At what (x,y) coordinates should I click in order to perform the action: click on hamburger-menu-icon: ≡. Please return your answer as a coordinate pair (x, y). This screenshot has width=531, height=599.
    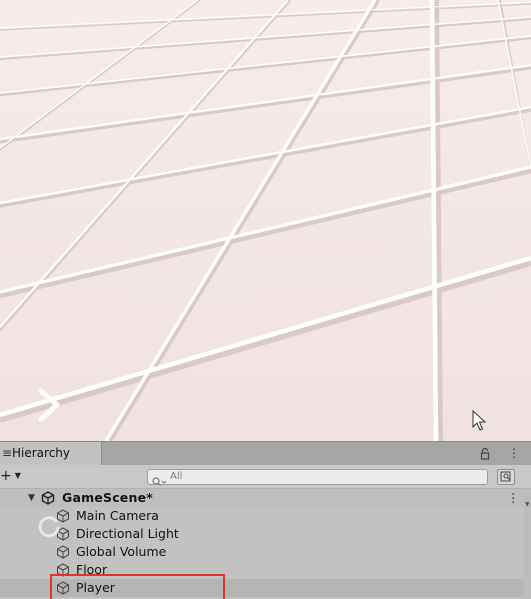
    Looking at the image, I should click on (7, 453).